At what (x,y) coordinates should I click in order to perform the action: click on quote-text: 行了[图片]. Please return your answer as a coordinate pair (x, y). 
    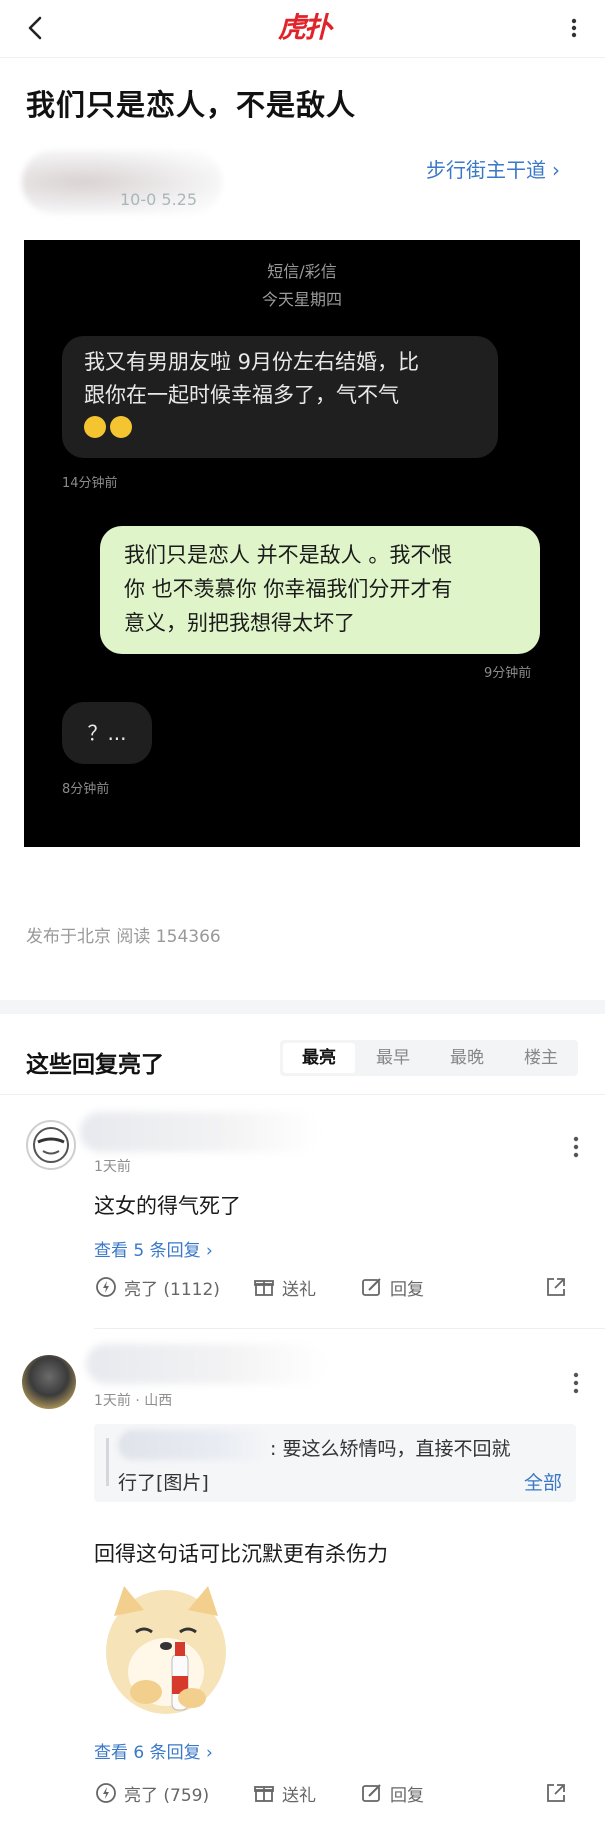
    Looking at the image, I should click on (163, 1483).